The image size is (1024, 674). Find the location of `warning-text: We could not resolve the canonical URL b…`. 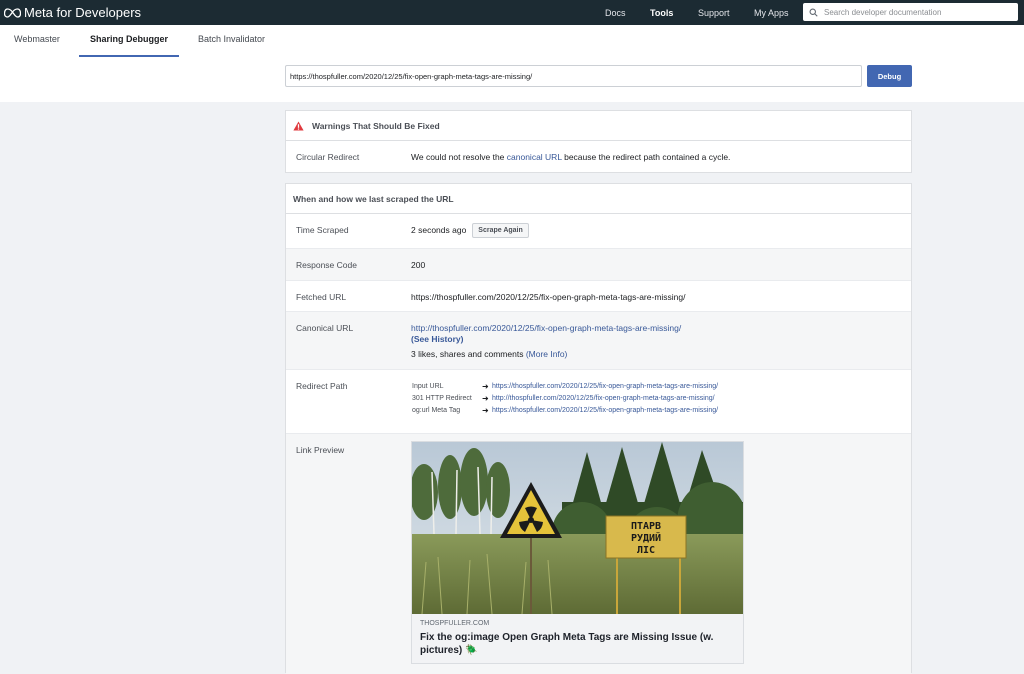

warning-text: We could not resolve the canonical URL b… is located at coordinates (570, 157).